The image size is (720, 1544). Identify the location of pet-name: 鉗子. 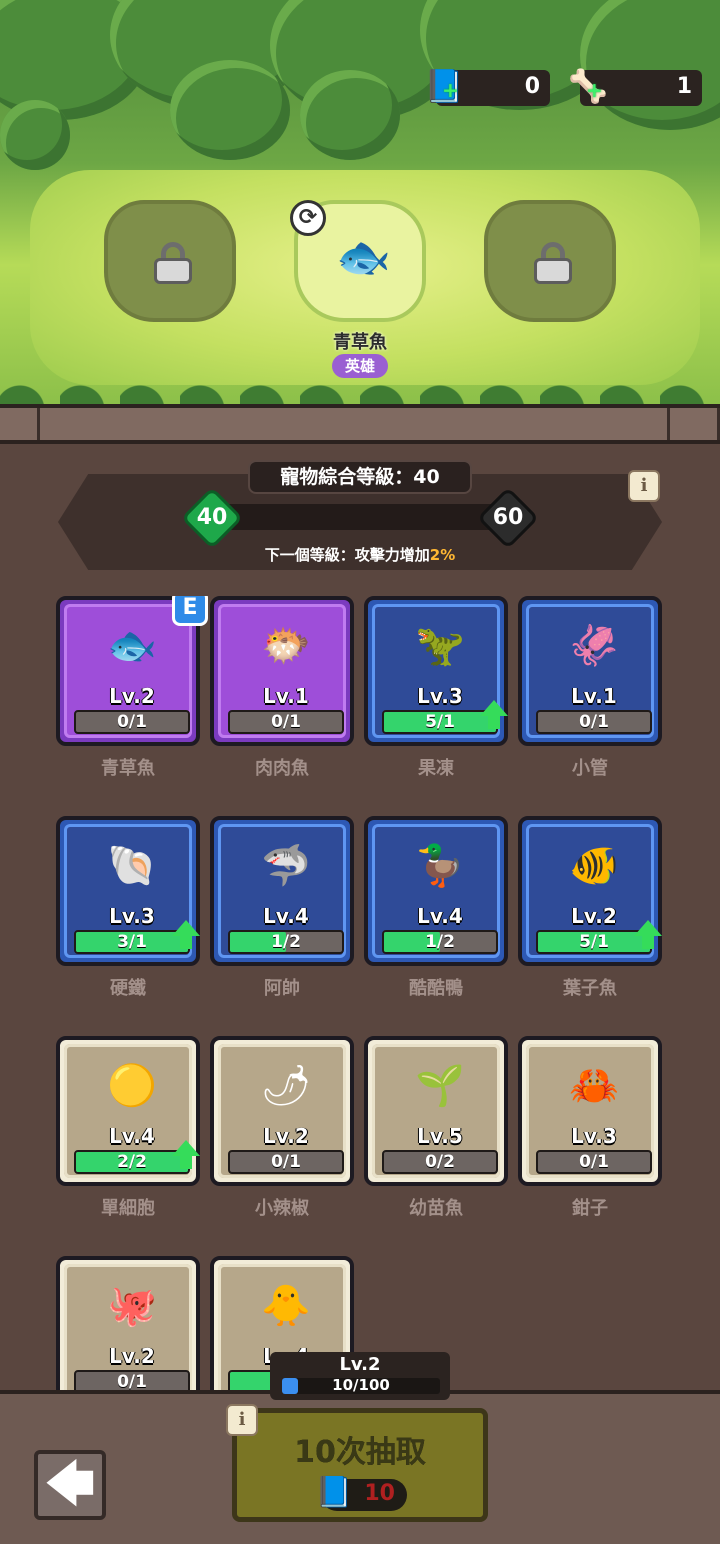
(590, 1208).